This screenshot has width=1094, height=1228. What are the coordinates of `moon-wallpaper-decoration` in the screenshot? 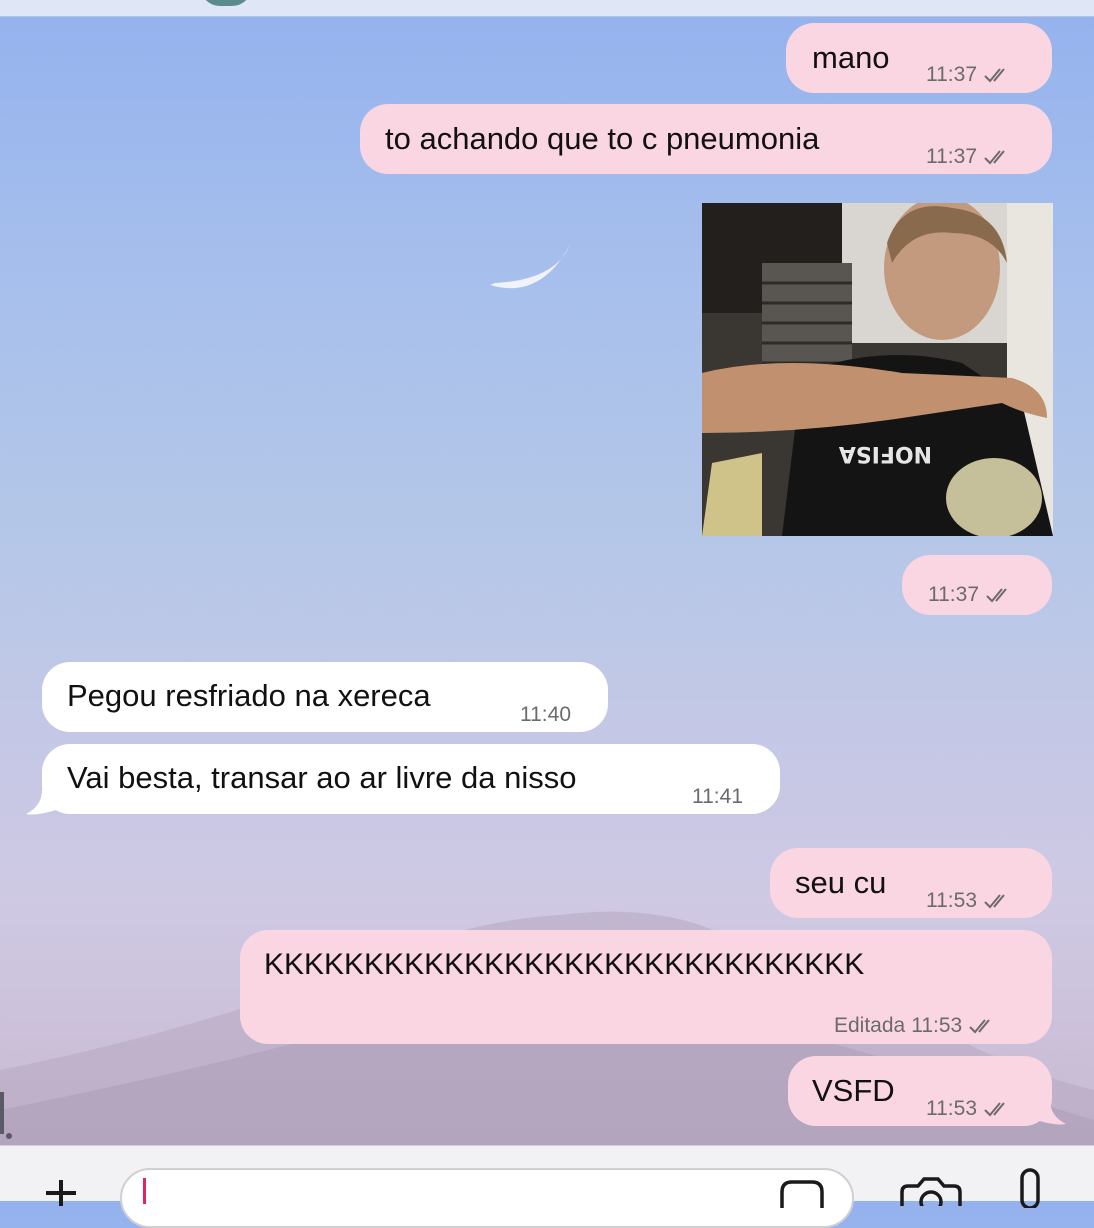 It's located at (530, 267).